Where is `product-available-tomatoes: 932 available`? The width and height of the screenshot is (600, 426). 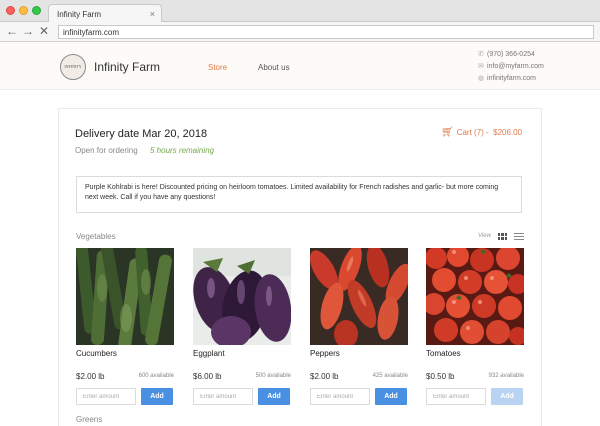 product-available-tomatoes: 932 available is located at coordinates (506, 376).